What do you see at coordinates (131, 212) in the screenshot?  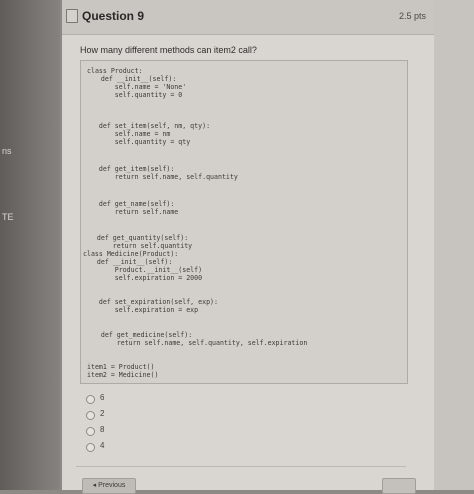 I see `code-line: return self.name` at bounding box center [131, 212].